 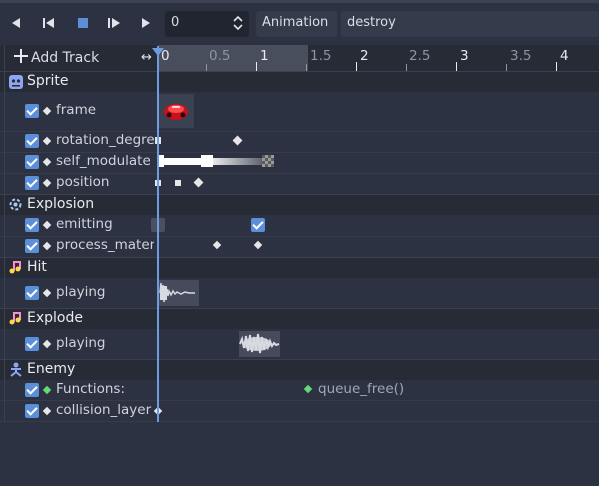 I want to click on top-border, so click(x=299, y=1).